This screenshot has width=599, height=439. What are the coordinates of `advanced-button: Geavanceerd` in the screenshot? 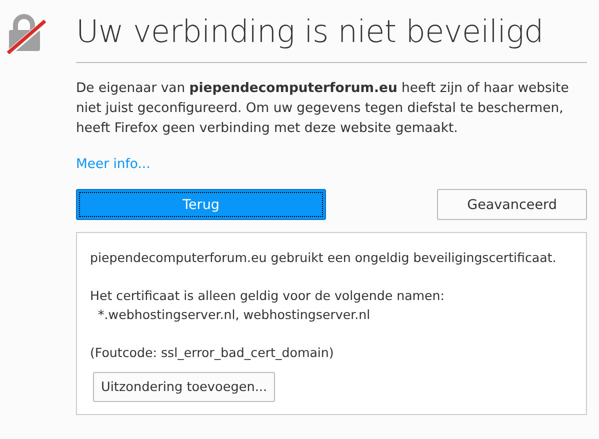 It's located at (512, 204).